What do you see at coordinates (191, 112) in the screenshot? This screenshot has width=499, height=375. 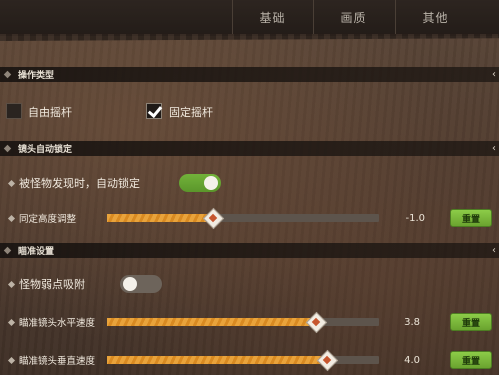 I see `fixed-stick-label: 固定摇杆` at bounding box center [191, 112].